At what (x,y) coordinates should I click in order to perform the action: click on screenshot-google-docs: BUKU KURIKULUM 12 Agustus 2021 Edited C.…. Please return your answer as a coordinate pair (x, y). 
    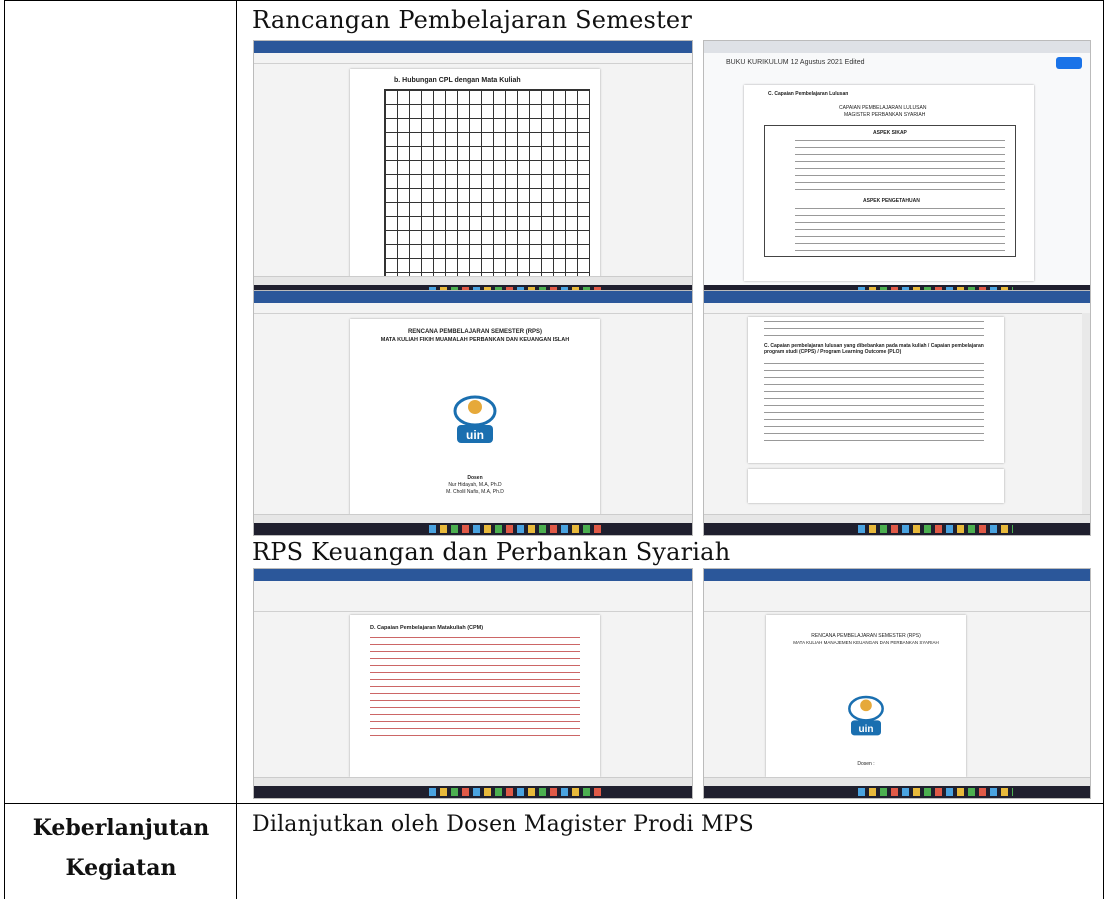
    Looking at the image, I should click on (897, 169).